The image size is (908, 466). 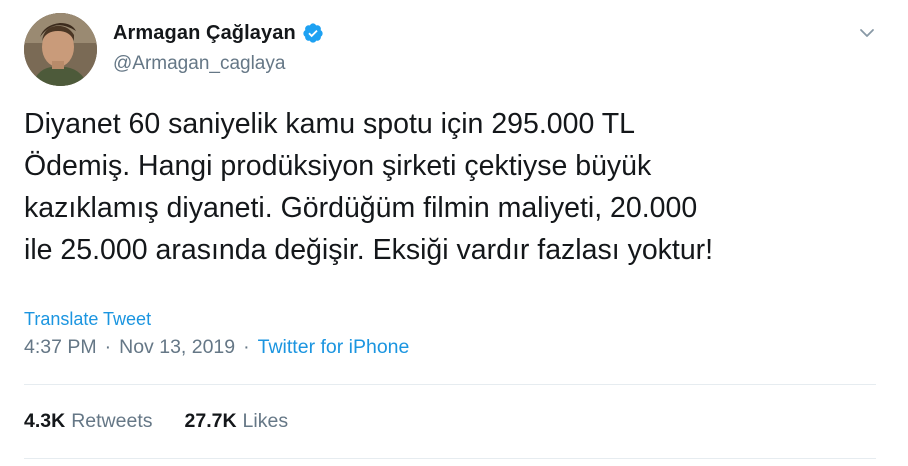 I want to click on user-handle: @Armagan_caglaya, so click(x=199, y=64).